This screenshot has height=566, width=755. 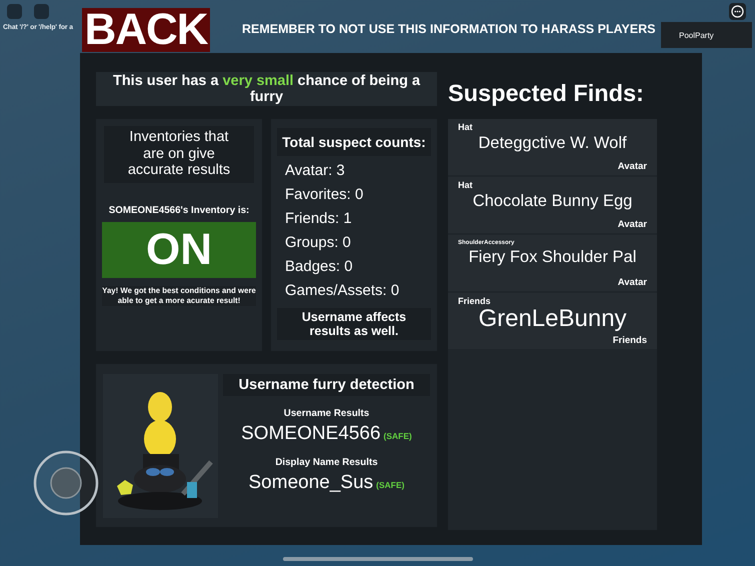 What do you see at coordinates (326, 462) in the screenshot?
I see `result-label: Display Name Results` at bounding box center [326, 462].